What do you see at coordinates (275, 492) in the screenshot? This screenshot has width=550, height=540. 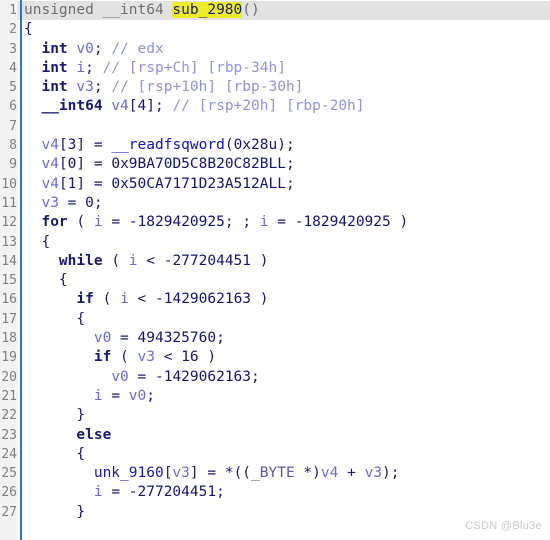 I see `code-line: i = -277204451;` at bounding box center [275, 492].